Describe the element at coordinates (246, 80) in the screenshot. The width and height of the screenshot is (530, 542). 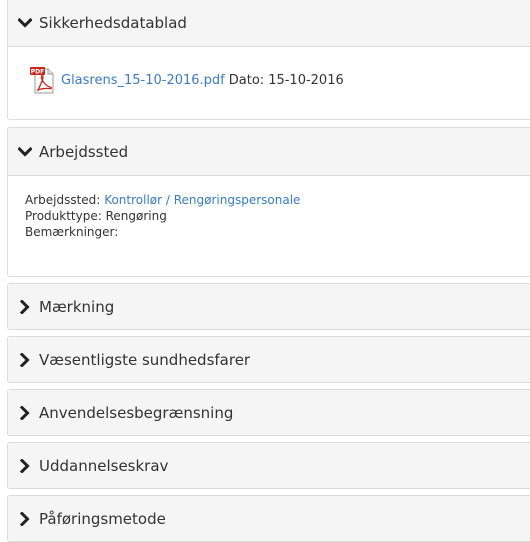
I see `sds-date-label: Dato:` at that location.